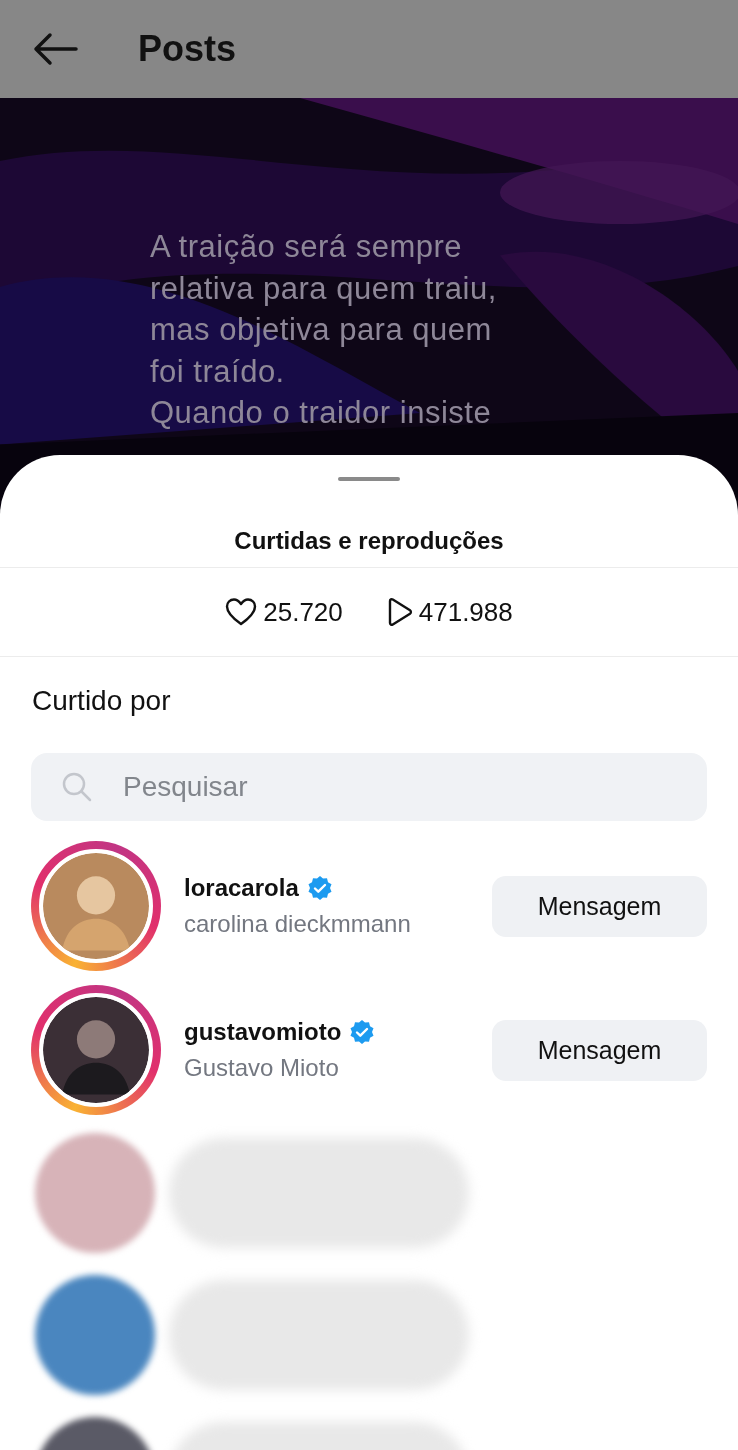  What do you see at coordinates (262, 1068) in the screenshot?
I see `full-name: Gustavo Mioto` at bounding box center [262, 1068].